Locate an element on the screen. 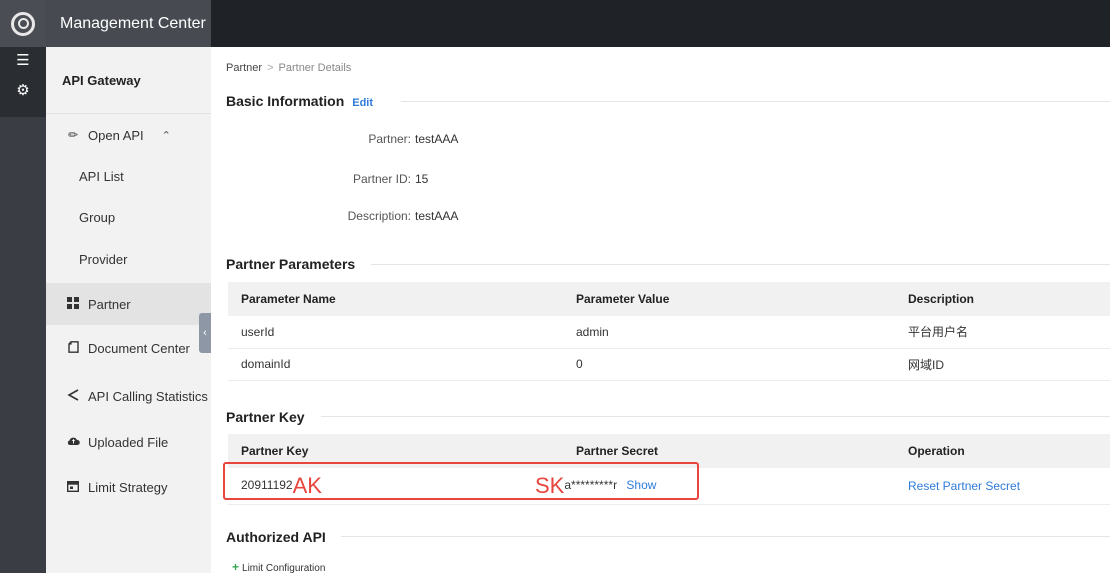 The height and width of the screenshot is (573, 1110). sidebar-item-label: Uploaded File is located at coordinates (128, 442).